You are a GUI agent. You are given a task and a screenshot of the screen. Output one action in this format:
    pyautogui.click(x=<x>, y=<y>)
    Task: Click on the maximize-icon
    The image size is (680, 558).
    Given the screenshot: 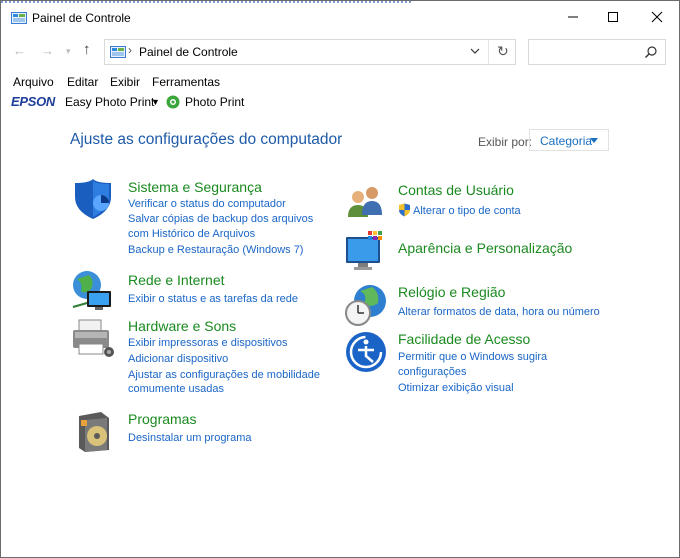 What is the action you would take?
    pyautogui.click(x=613, y=17)
    